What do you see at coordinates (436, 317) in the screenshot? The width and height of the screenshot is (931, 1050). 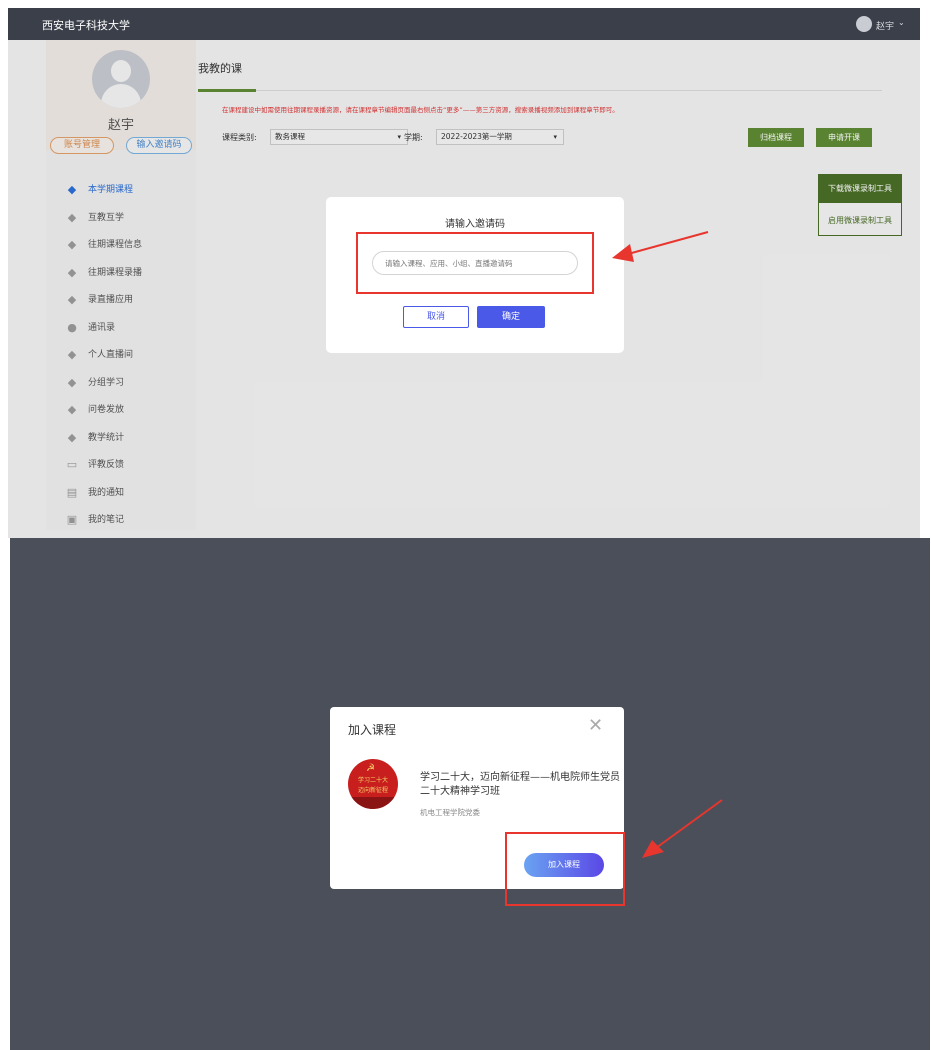 I see `cancel-button: 取消` at bounding box center [436, 317].